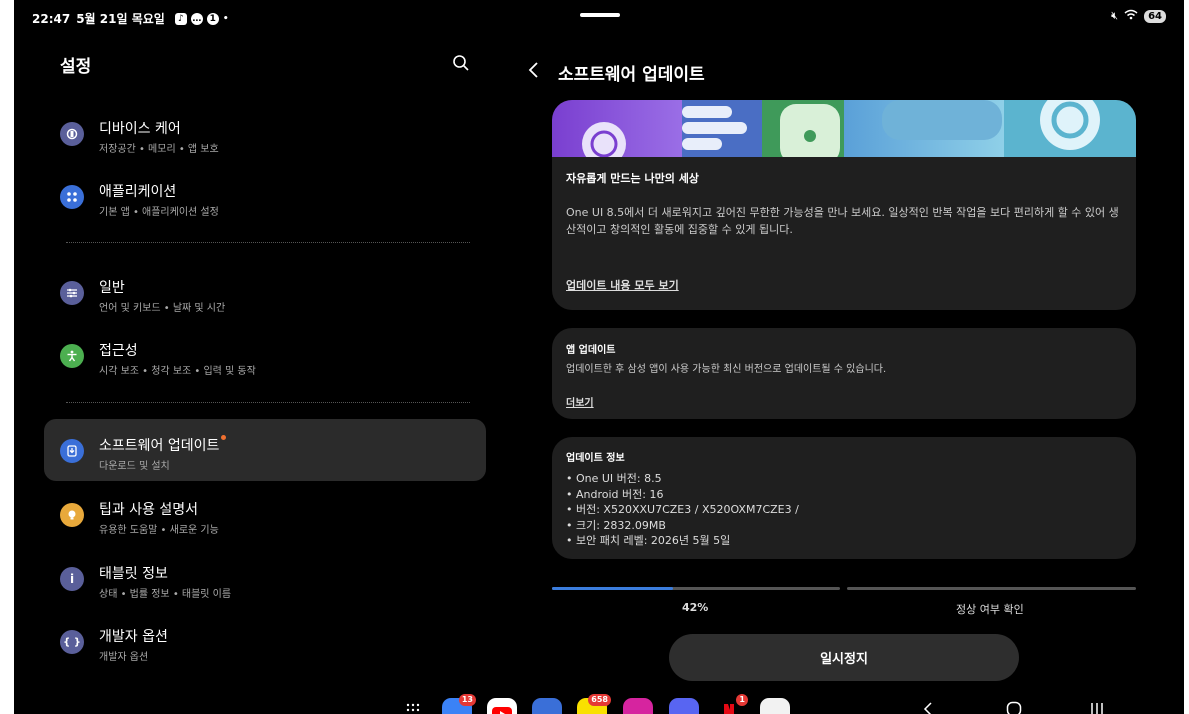 The width and height of the screenshot is (1189, 714). Describe the element at coordinates (684, 706) in the screenshot. I see `discord-app-icon` at that location.